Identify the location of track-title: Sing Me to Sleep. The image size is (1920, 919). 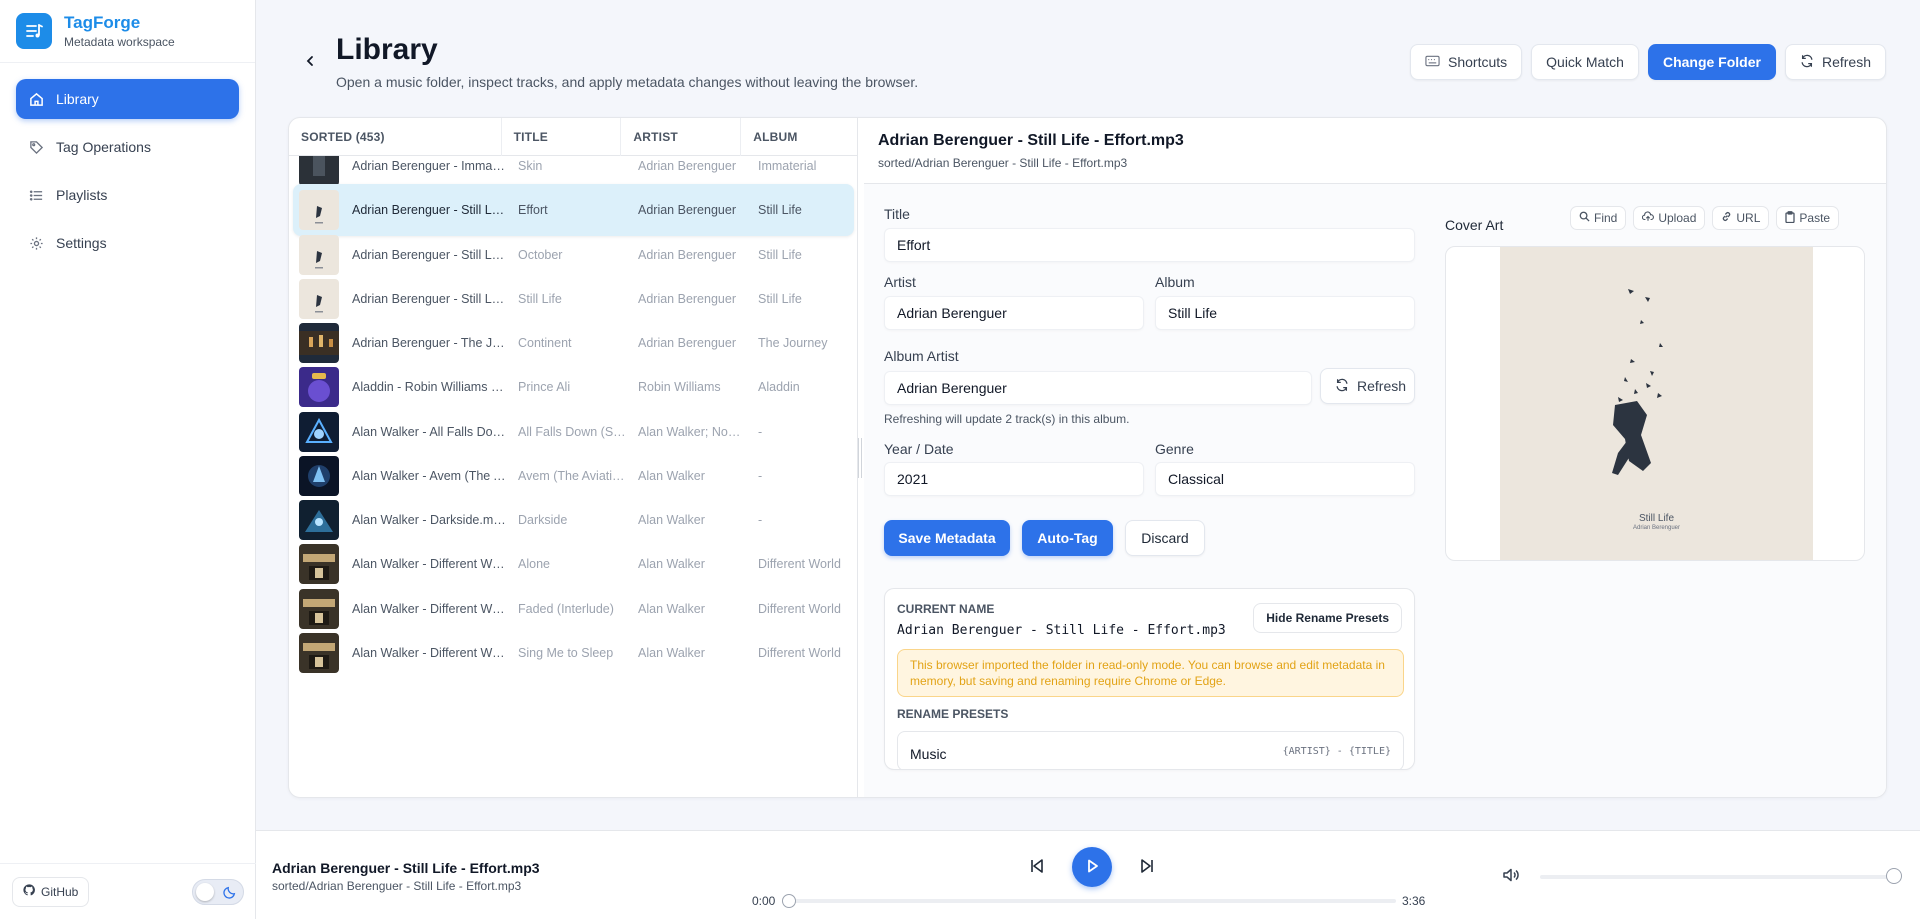
(566, 652).